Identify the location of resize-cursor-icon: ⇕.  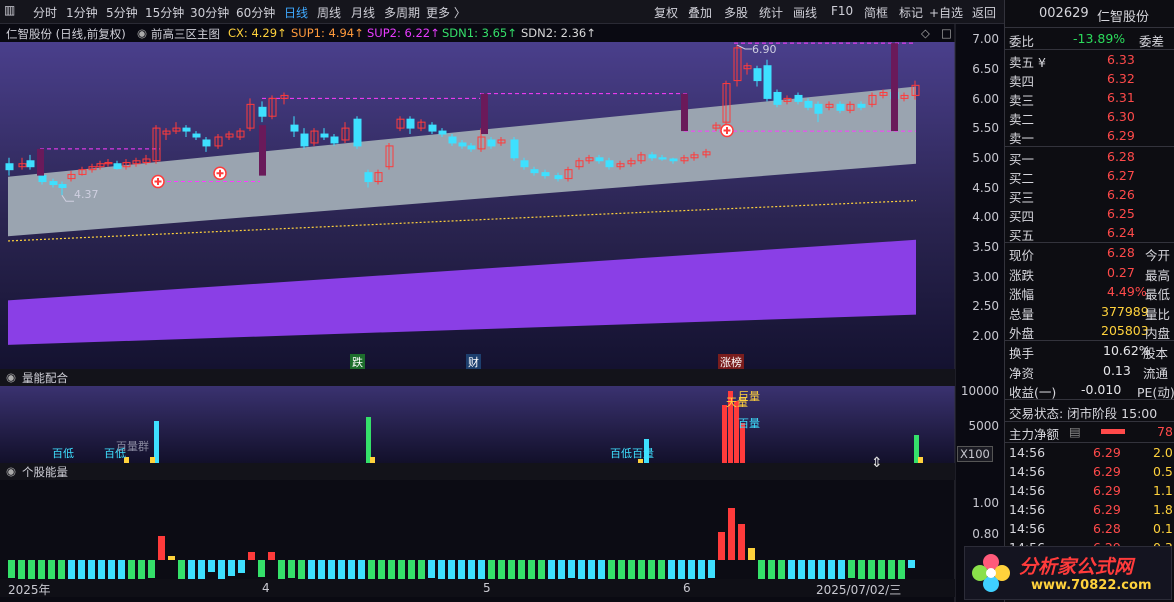
(877, 463).